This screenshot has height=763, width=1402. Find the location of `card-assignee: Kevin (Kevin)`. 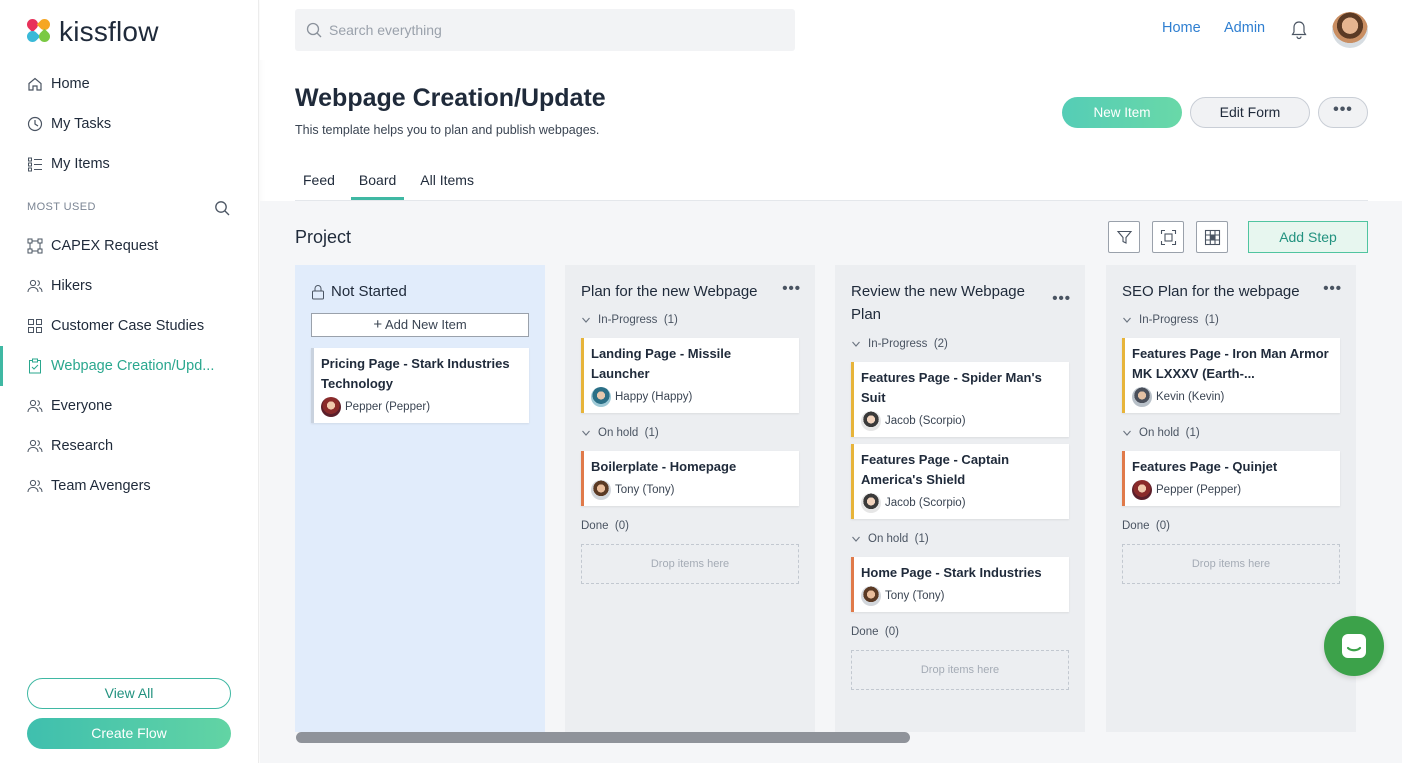

card-assignee: Kevin (Kevin) is located at coordinates (1232, 397).